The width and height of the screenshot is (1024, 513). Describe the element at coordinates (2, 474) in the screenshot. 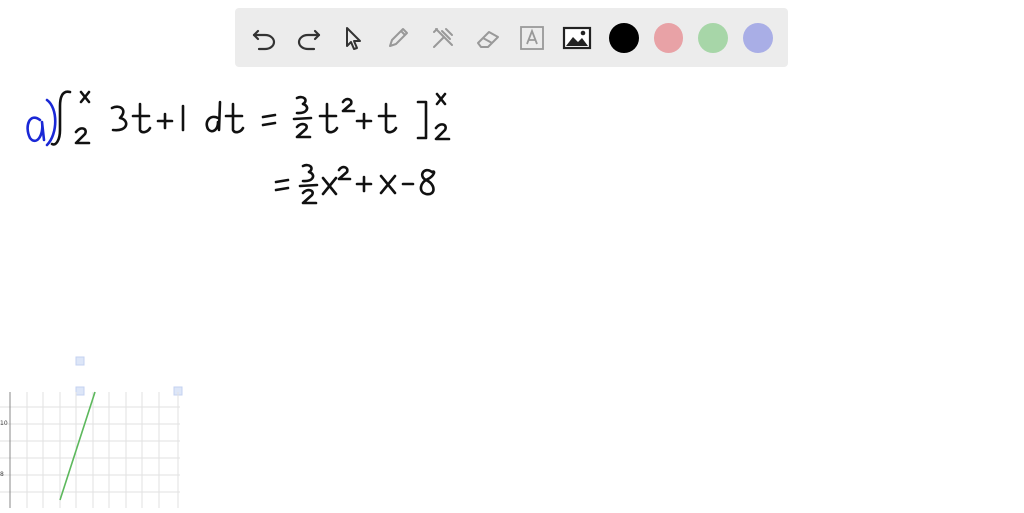

I see `tick-label-8: 8` at that location.